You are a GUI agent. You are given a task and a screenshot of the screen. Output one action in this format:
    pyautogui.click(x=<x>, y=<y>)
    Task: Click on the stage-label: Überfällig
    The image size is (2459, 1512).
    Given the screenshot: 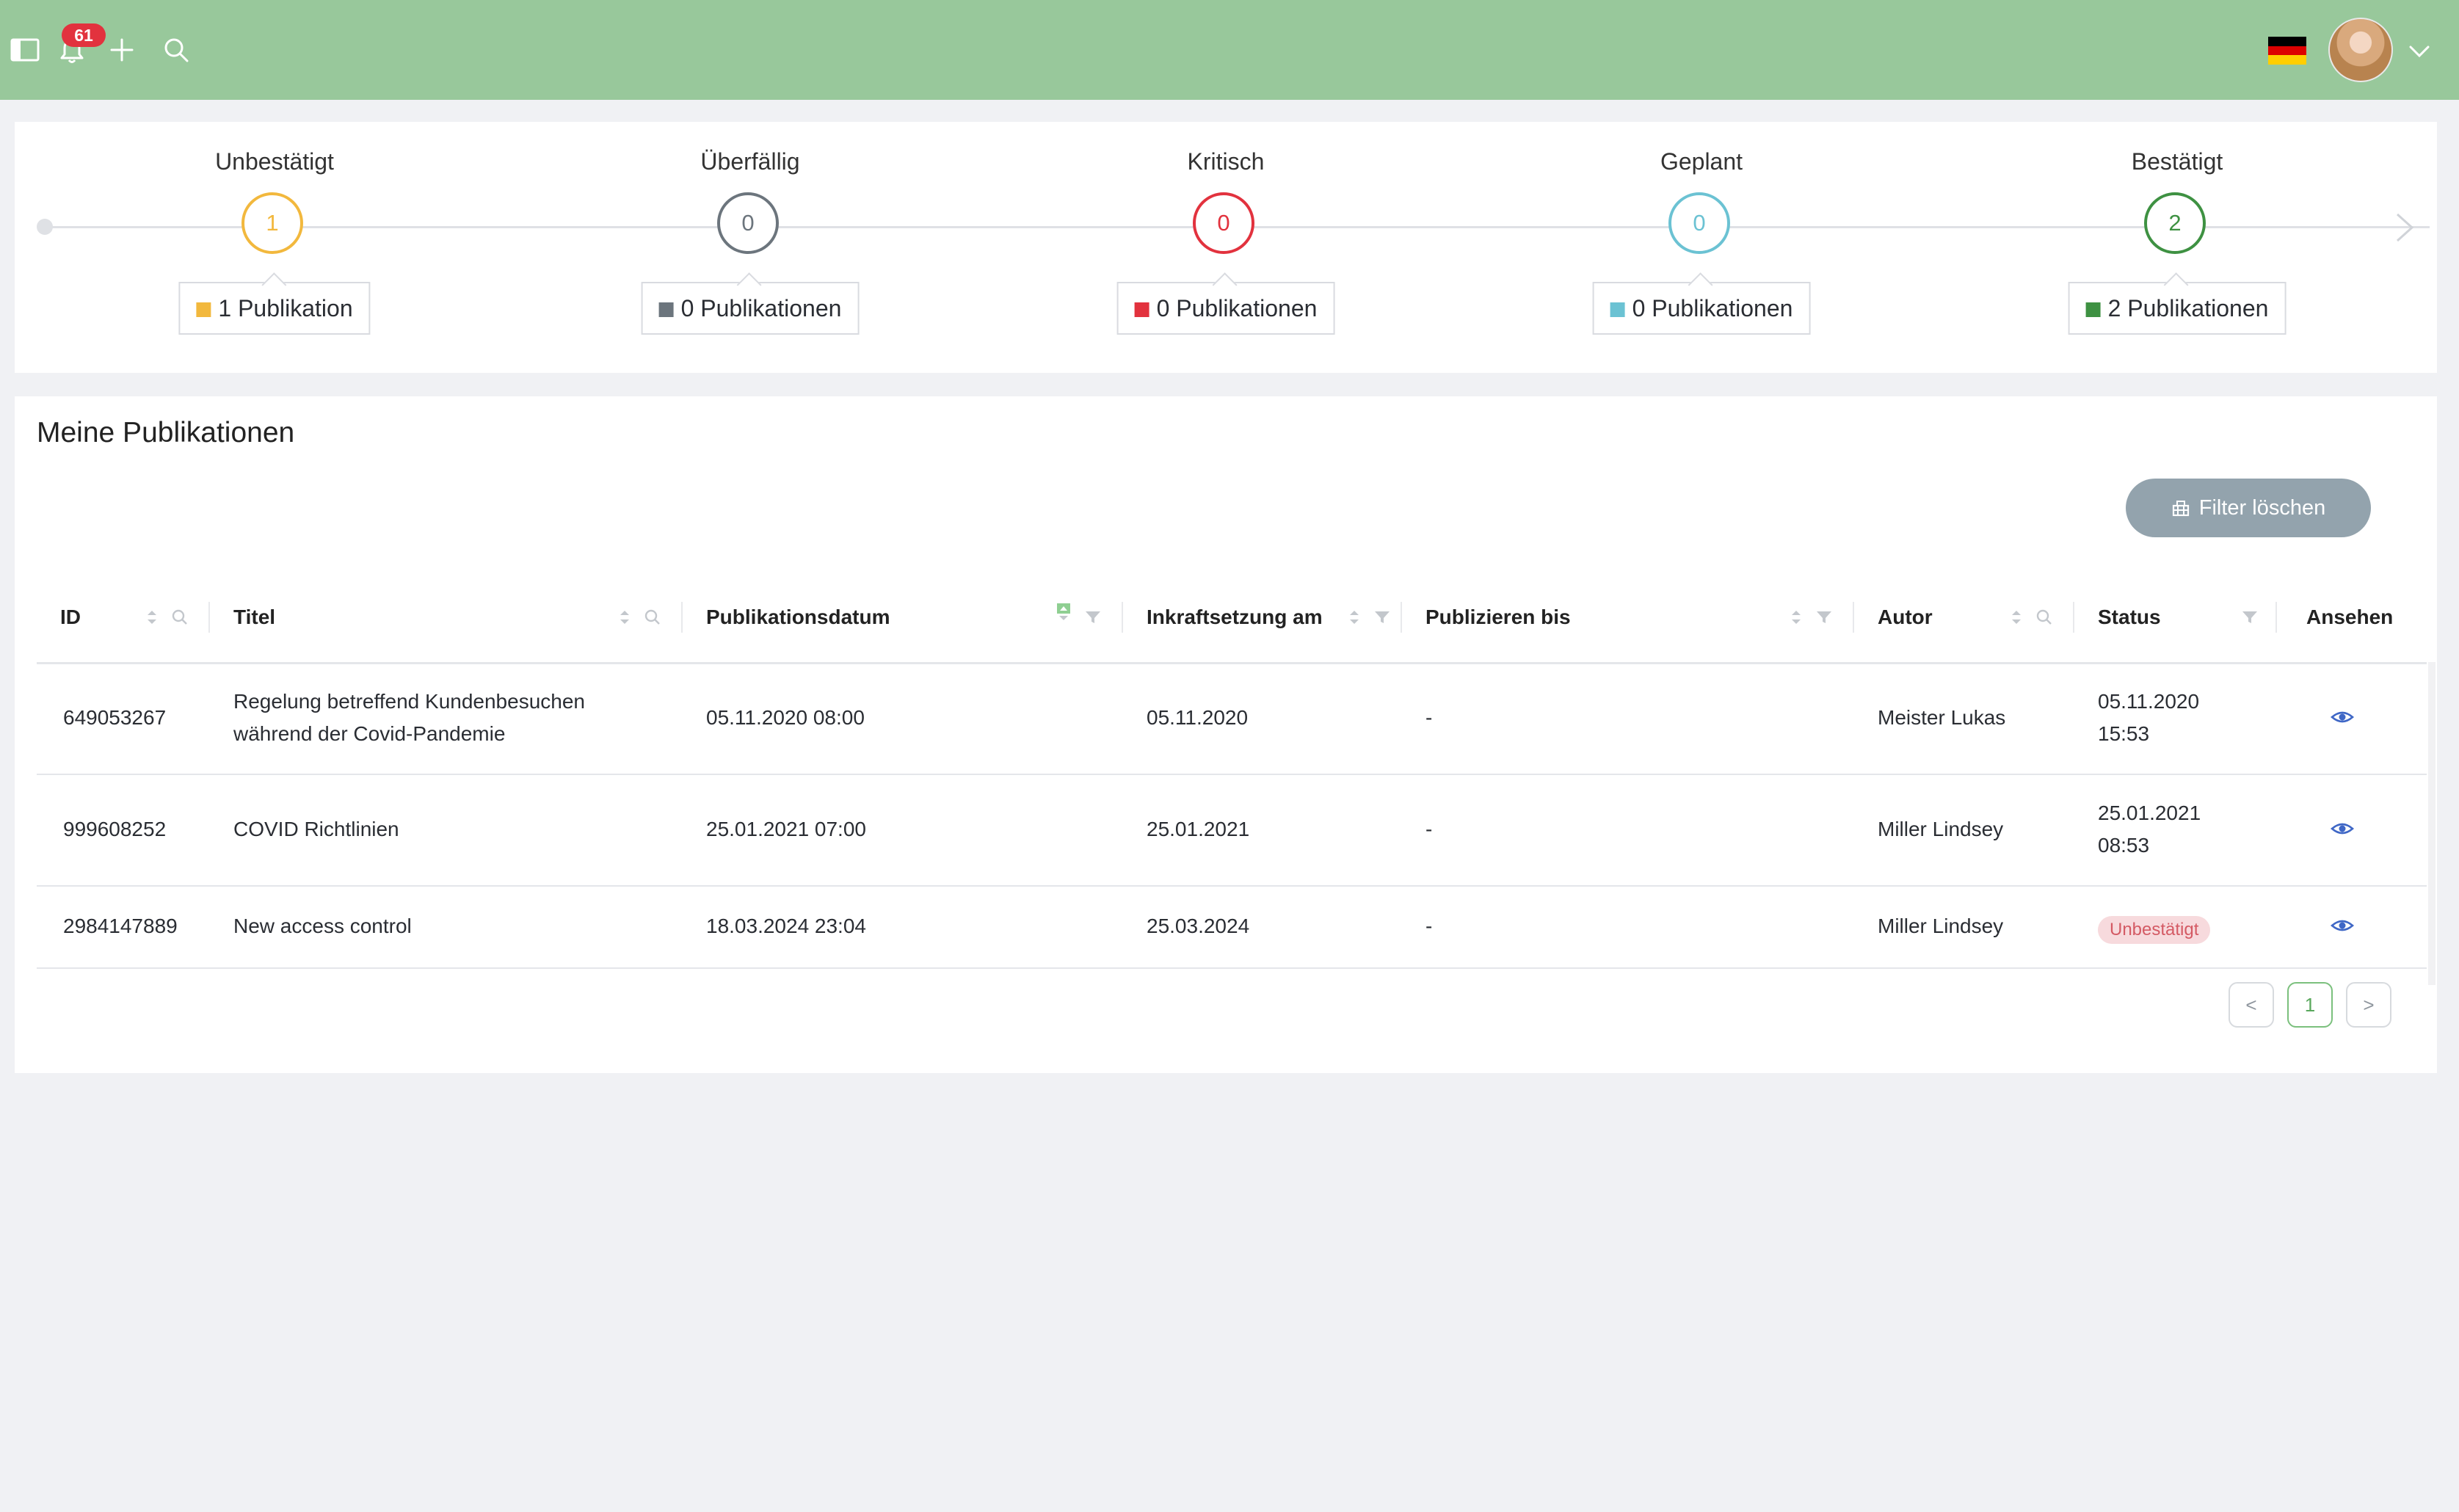 What is the action you would take?
    pyautogui.click(x=750, y=161)
    